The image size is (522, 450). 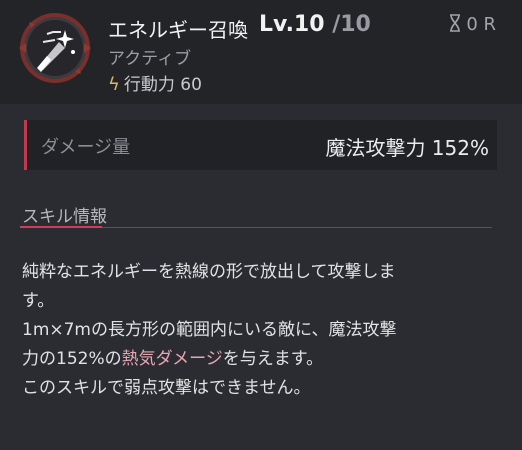 What do you see at coordinates (55, 48) in the screenshot?
I see `energy-summon-icon` at bounding box center [55, 48].